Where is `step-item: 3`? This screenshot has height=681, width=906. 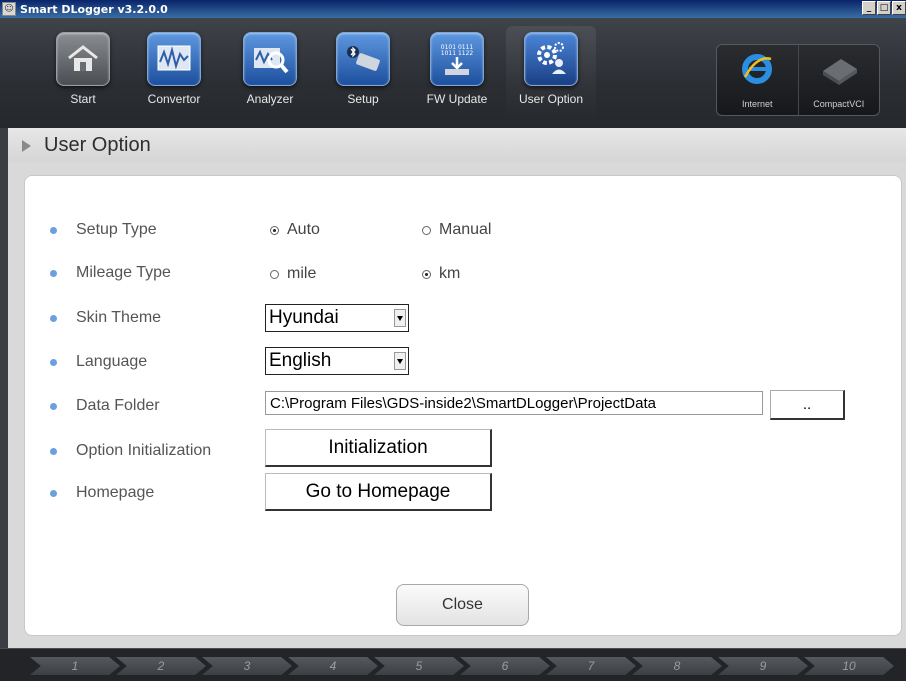
step-item: 3 is located at coordinates (247, 666).